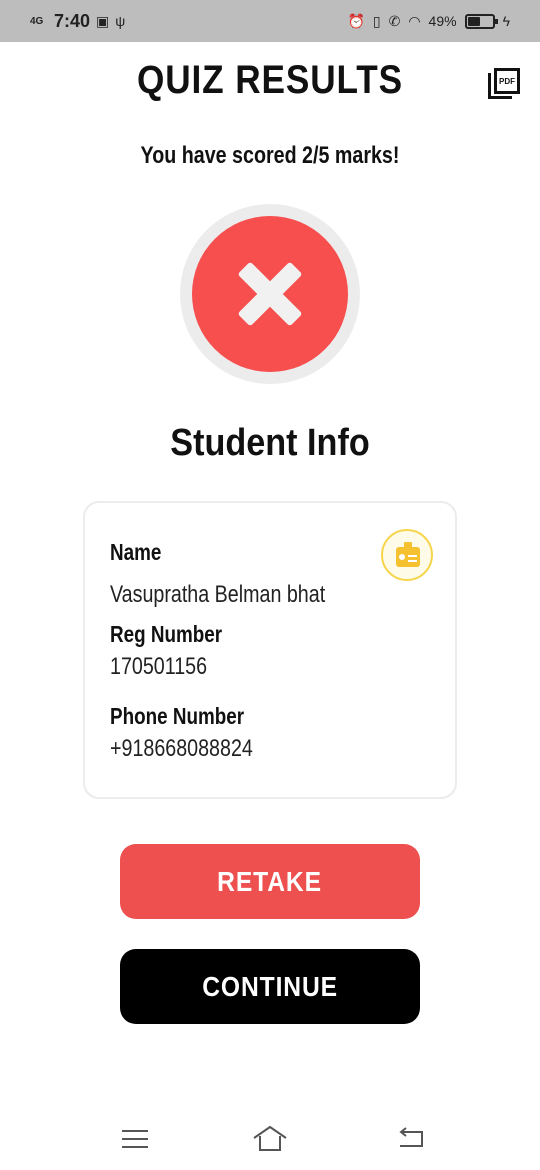 The height and width of the screenshot is (1170, 540). I want to click on status-bar: 4G 7:40 ▣ ψ ⏰ ▯ ✆ ◠ 49% ϟ, so click(270, 21).